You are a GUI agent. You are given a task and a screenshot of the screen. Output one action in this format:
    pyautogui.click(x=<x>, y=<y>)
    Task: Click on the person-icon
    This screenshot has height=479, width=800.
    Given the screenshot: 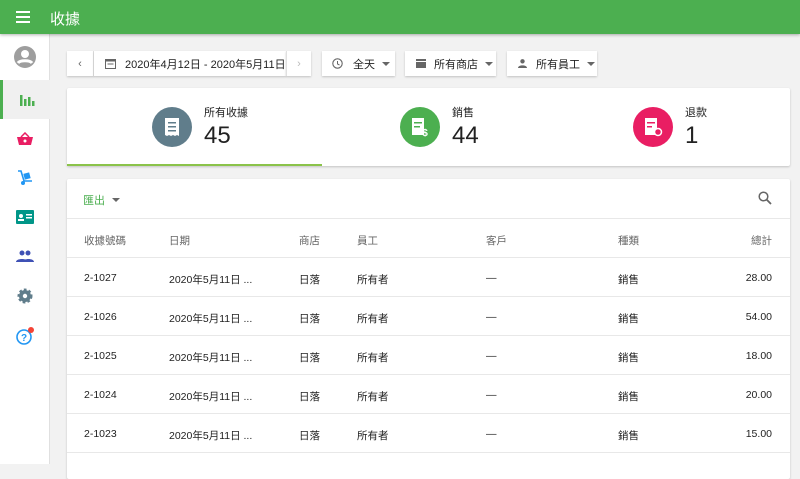 What is the action you would take?
    pyautogui.click(x=522, y=63)
    